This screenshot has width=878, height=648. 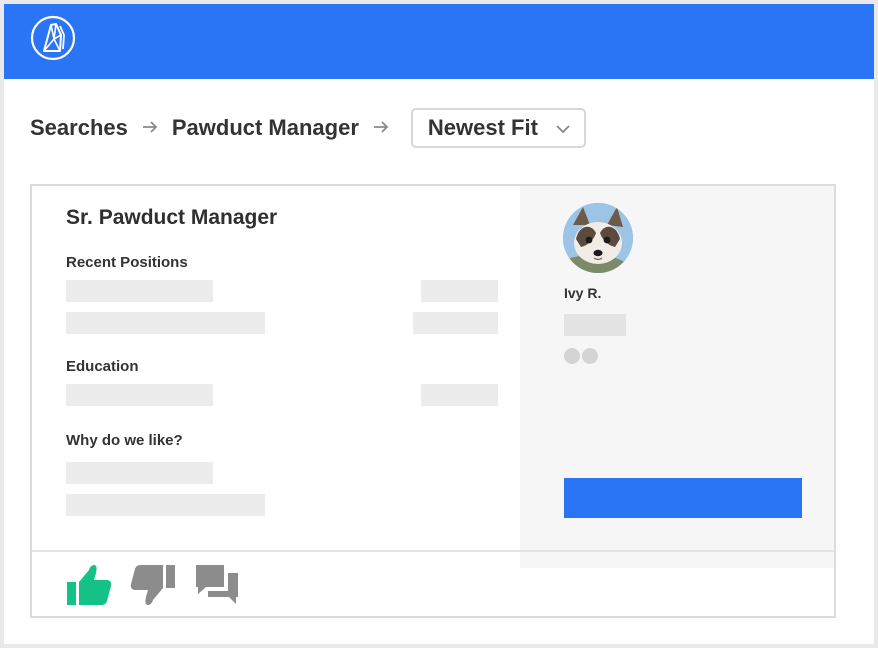 I want to click on dog-avatar, so click(x=598, y=238).